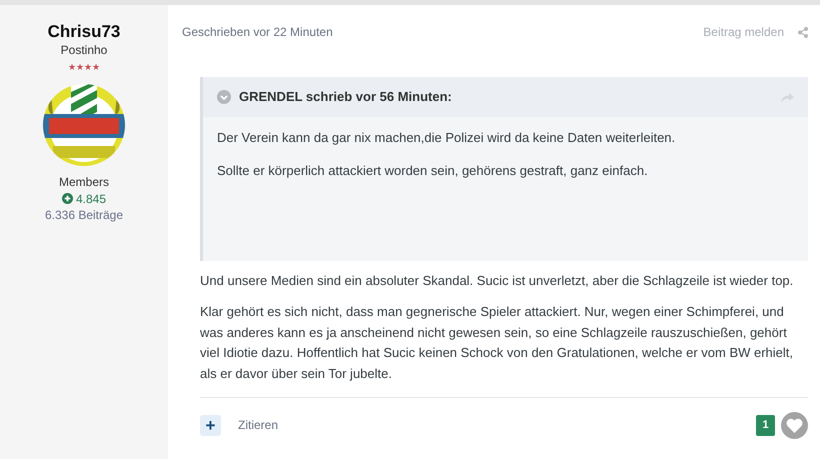  I want to click on post-paragraph: Und unsere Medien sind ein absoluter Skandal. Sucic ist unverletzt, aber die Schlagzeile ist wieder top., so click(497, 281).